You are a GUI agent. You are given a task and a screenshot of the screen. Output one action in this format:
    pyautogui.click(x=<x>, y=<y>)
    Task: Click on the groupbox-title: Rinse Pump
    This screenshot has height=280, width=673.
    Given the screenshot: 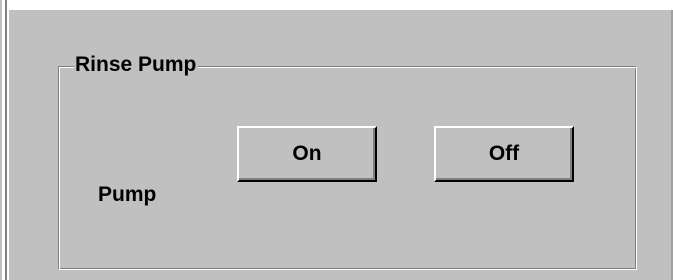 What is the action you would take?
    pyautogui.click(x=136, y=65)
    